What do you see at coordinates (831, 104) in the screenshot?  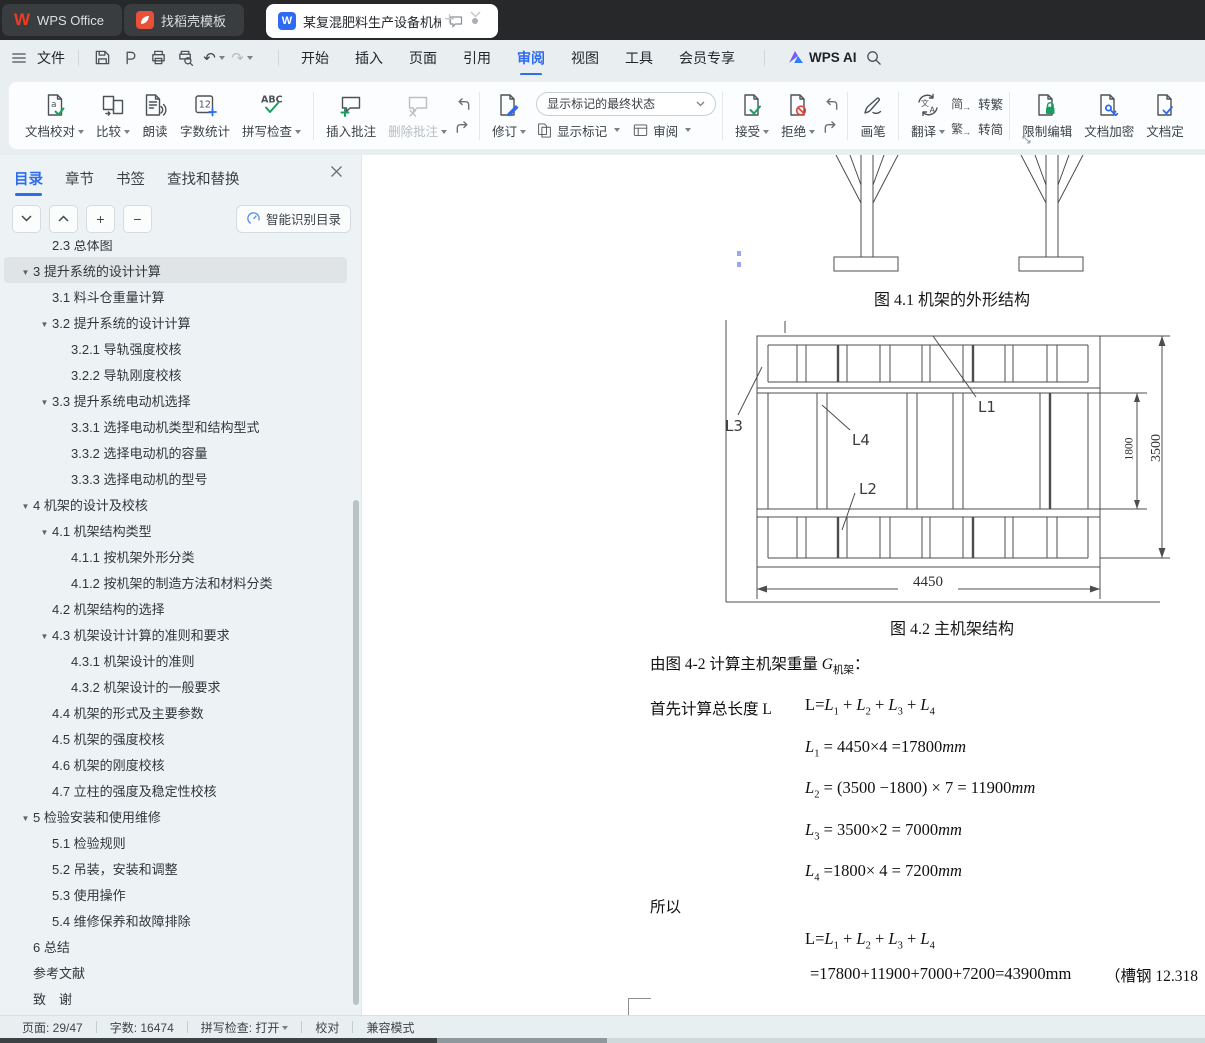 I see `previous-change-icon` at bounding box center [831, 104].